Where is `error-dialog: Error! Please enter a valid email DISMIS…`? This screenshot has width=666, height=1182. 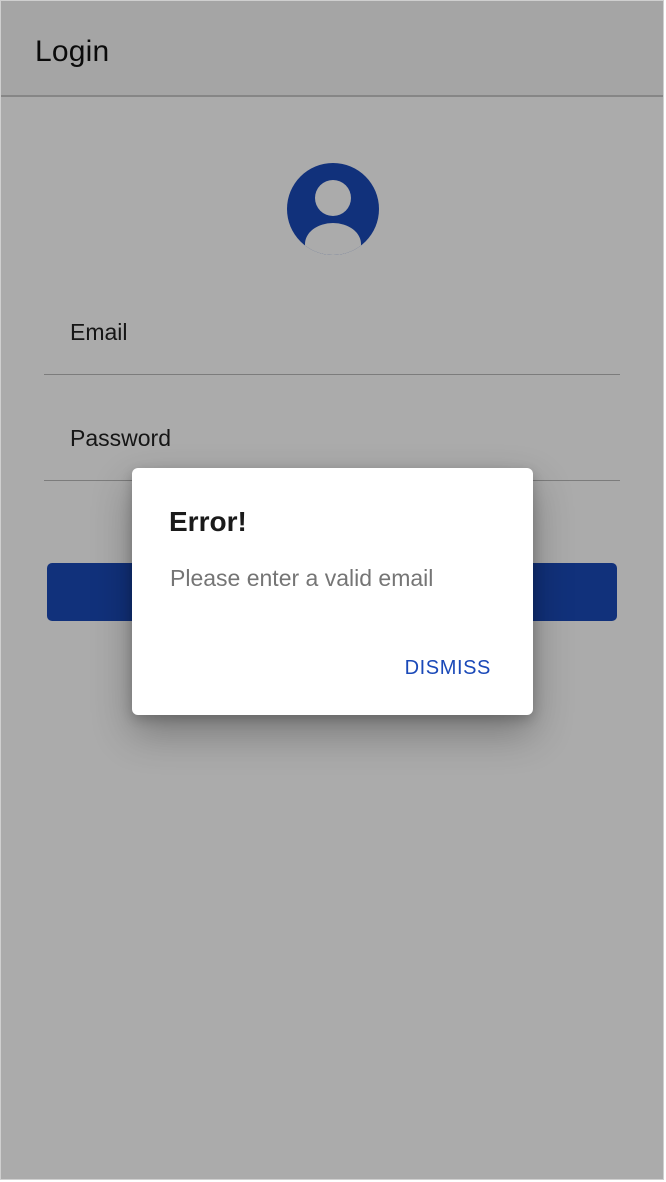 error-dialog: Error! Please enter a valid email DISMIS… is located at coordinates (332, 591).